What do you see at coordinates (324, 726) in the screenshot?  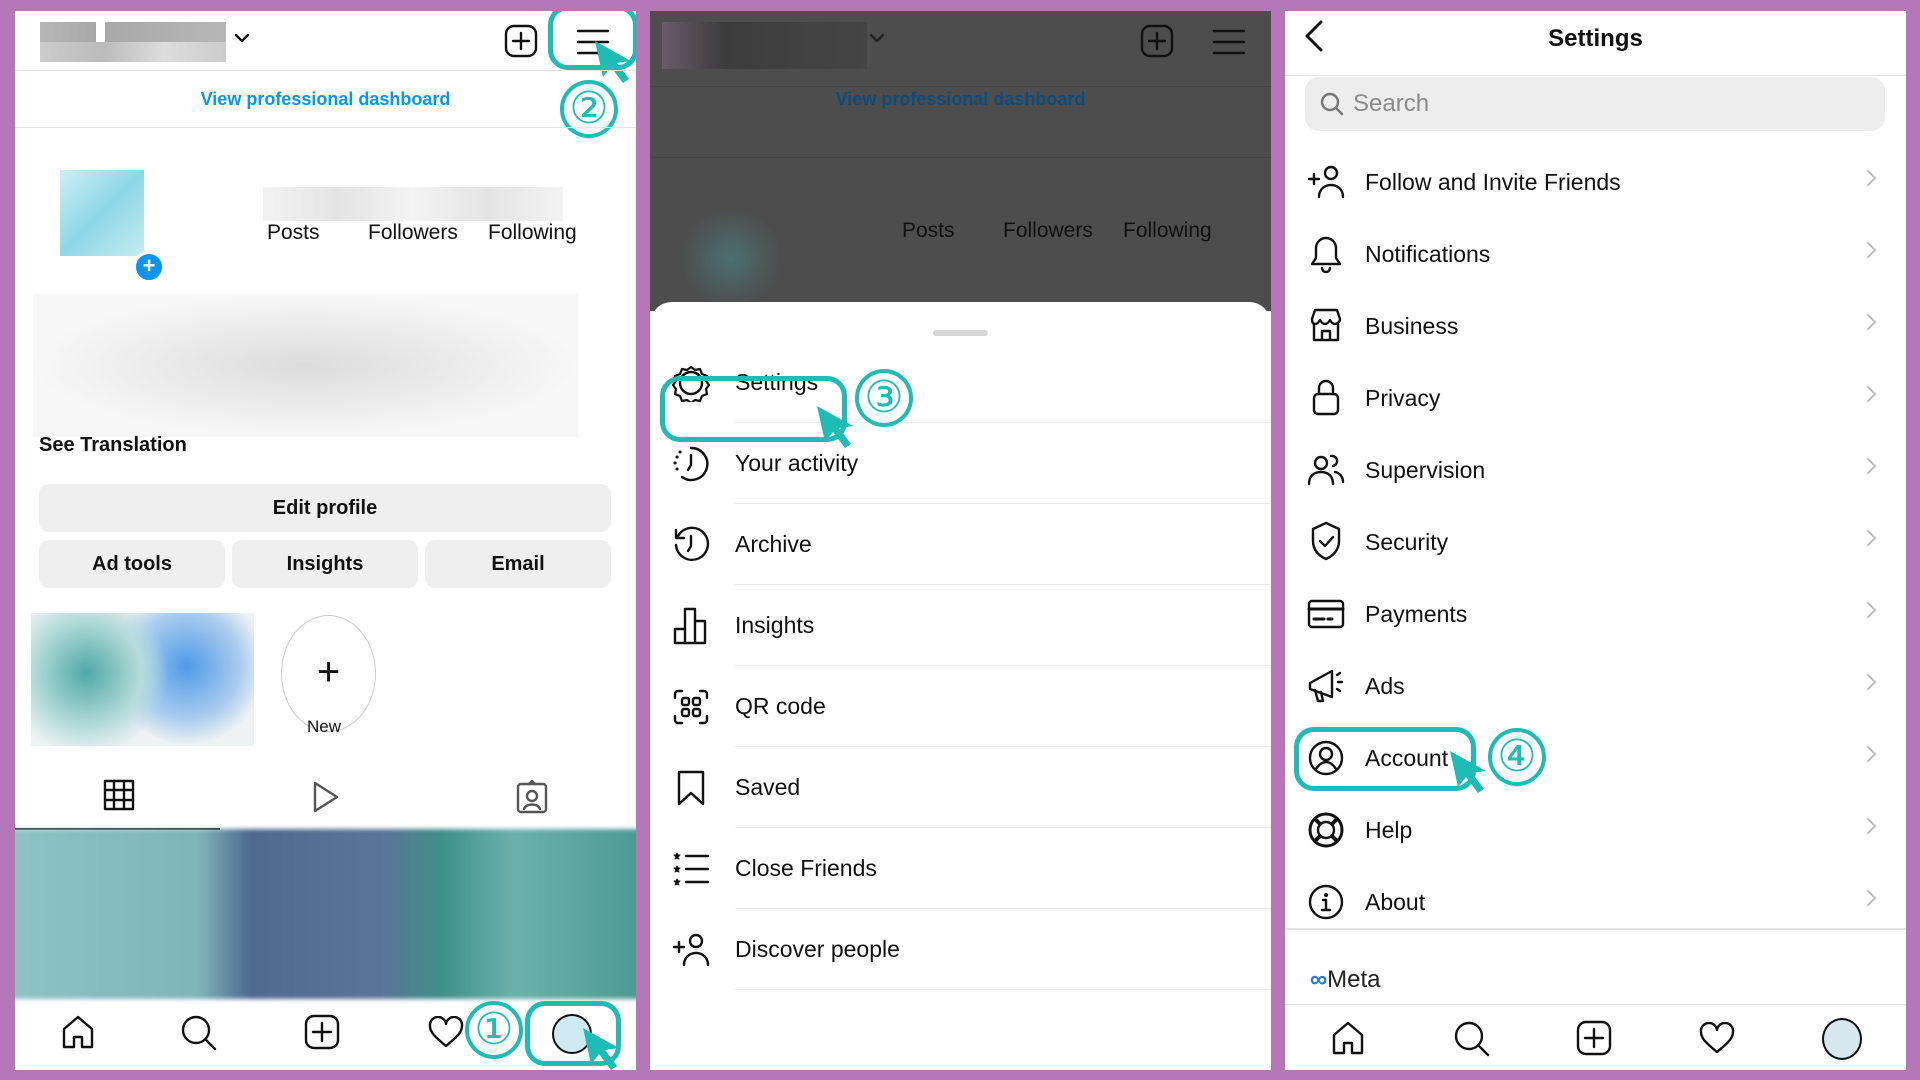 I see `new-highlight-label: New` at bounding box center [324, 726].